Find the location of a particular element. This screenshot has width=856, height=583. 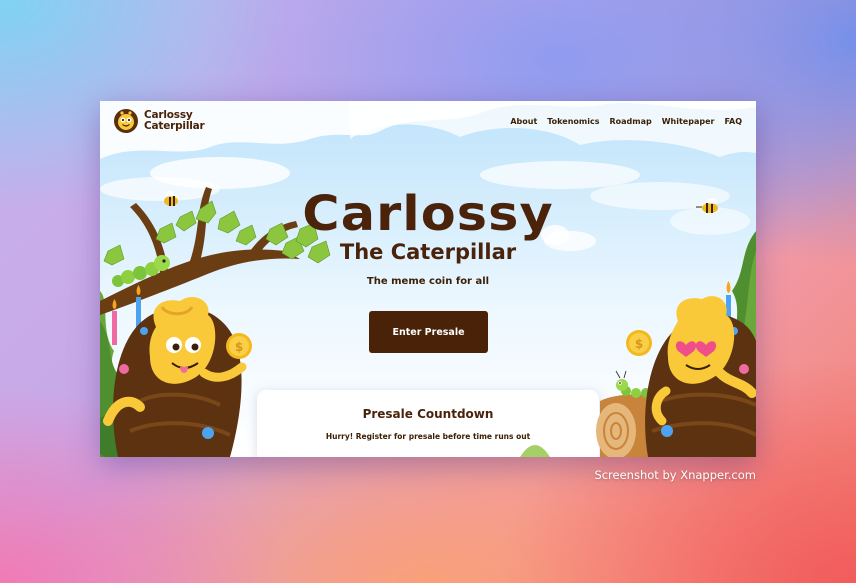

nav-about: About is located at coordinates (523, 121).